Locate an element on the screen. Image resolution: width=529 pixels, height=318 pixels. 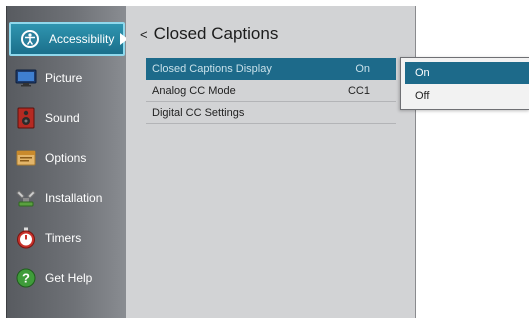
option-label: Off is located at coordinates (422, 96).